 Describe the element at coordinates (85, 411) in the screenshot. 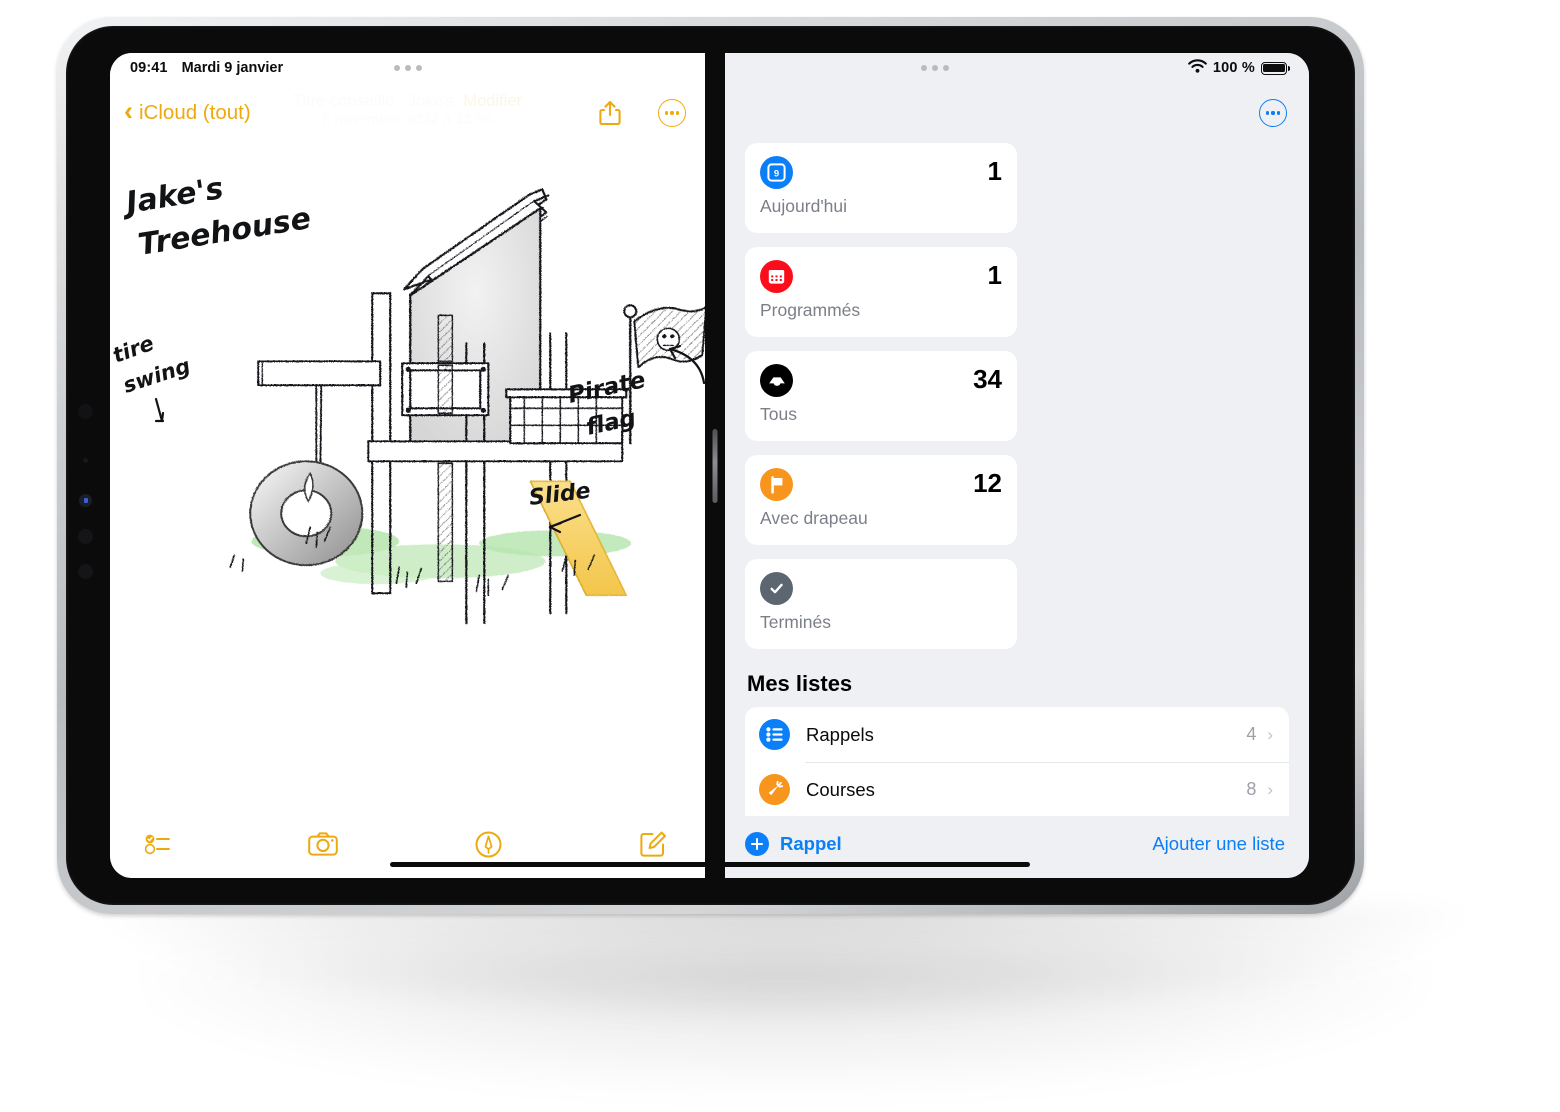

I see `camera-sensor-icon` at that location.